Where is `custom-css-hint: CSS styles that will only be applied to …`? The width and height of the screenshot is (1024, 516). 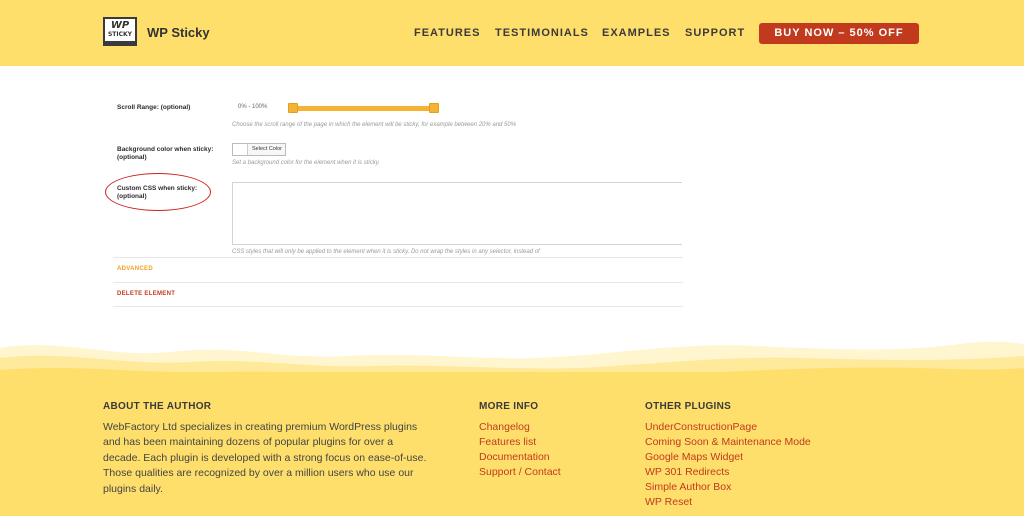
custom-css-hint: CSS styles that will only be applied to … is located at coordinates (386, 252).